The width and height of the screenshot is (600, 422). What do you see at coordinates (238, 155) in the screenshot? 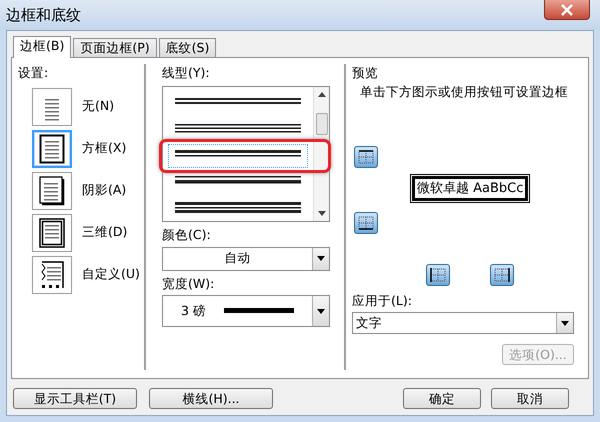
I see `line-style-option` at bounding box center [238, 155].